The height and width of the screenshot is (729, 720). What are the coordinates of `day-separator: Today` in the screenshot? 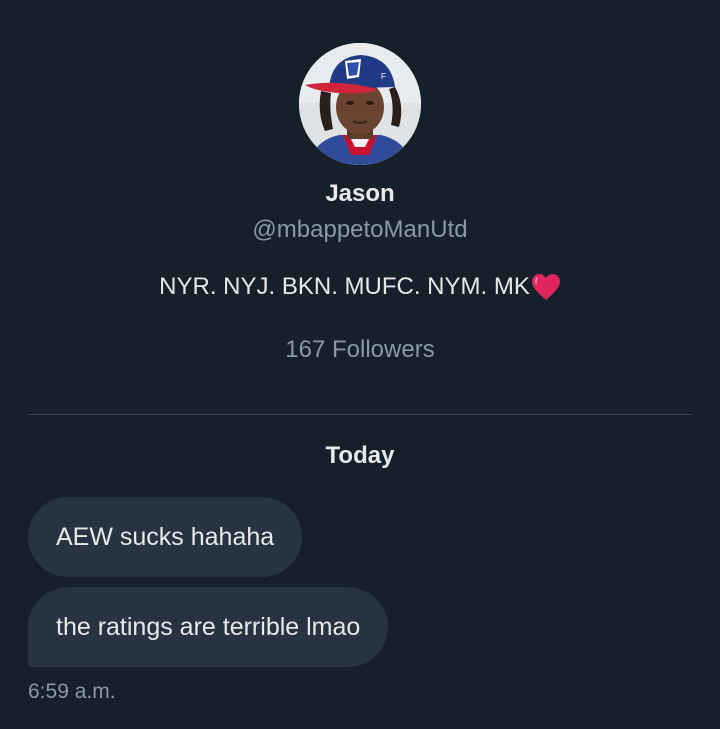 It's located at (360, 455).